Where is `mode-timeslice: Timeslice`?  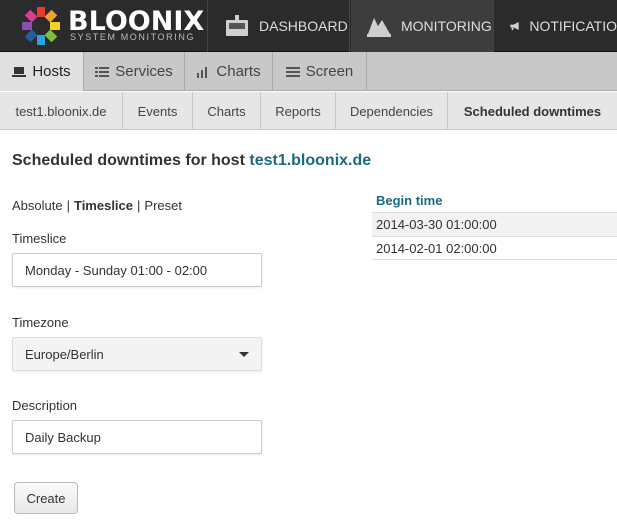
mode-timeslice: Timeslice is located at coordinates (103, 205).